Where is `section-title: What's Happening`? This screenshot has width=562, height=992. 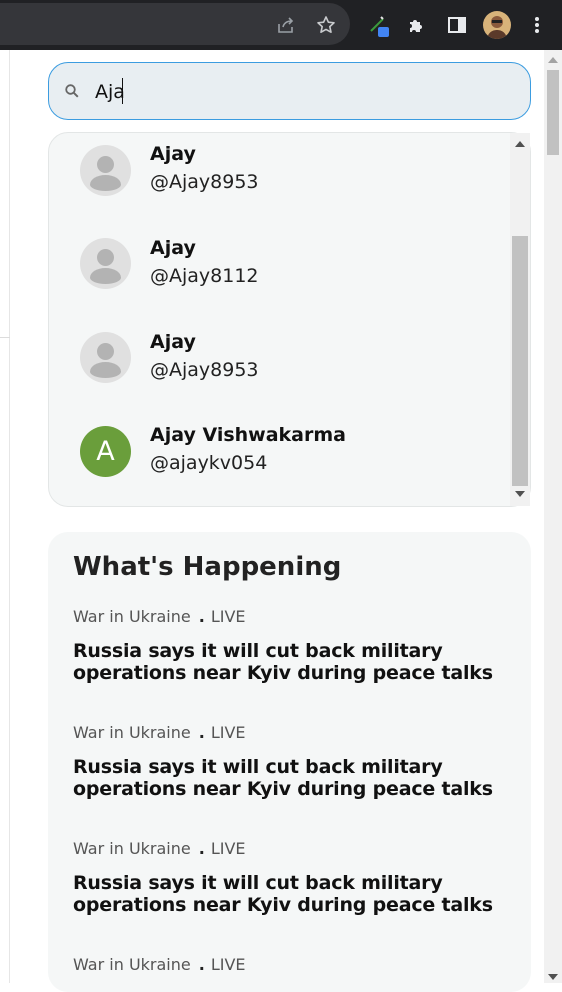 section-title: What's Happening is located at coordinates (207, 567).